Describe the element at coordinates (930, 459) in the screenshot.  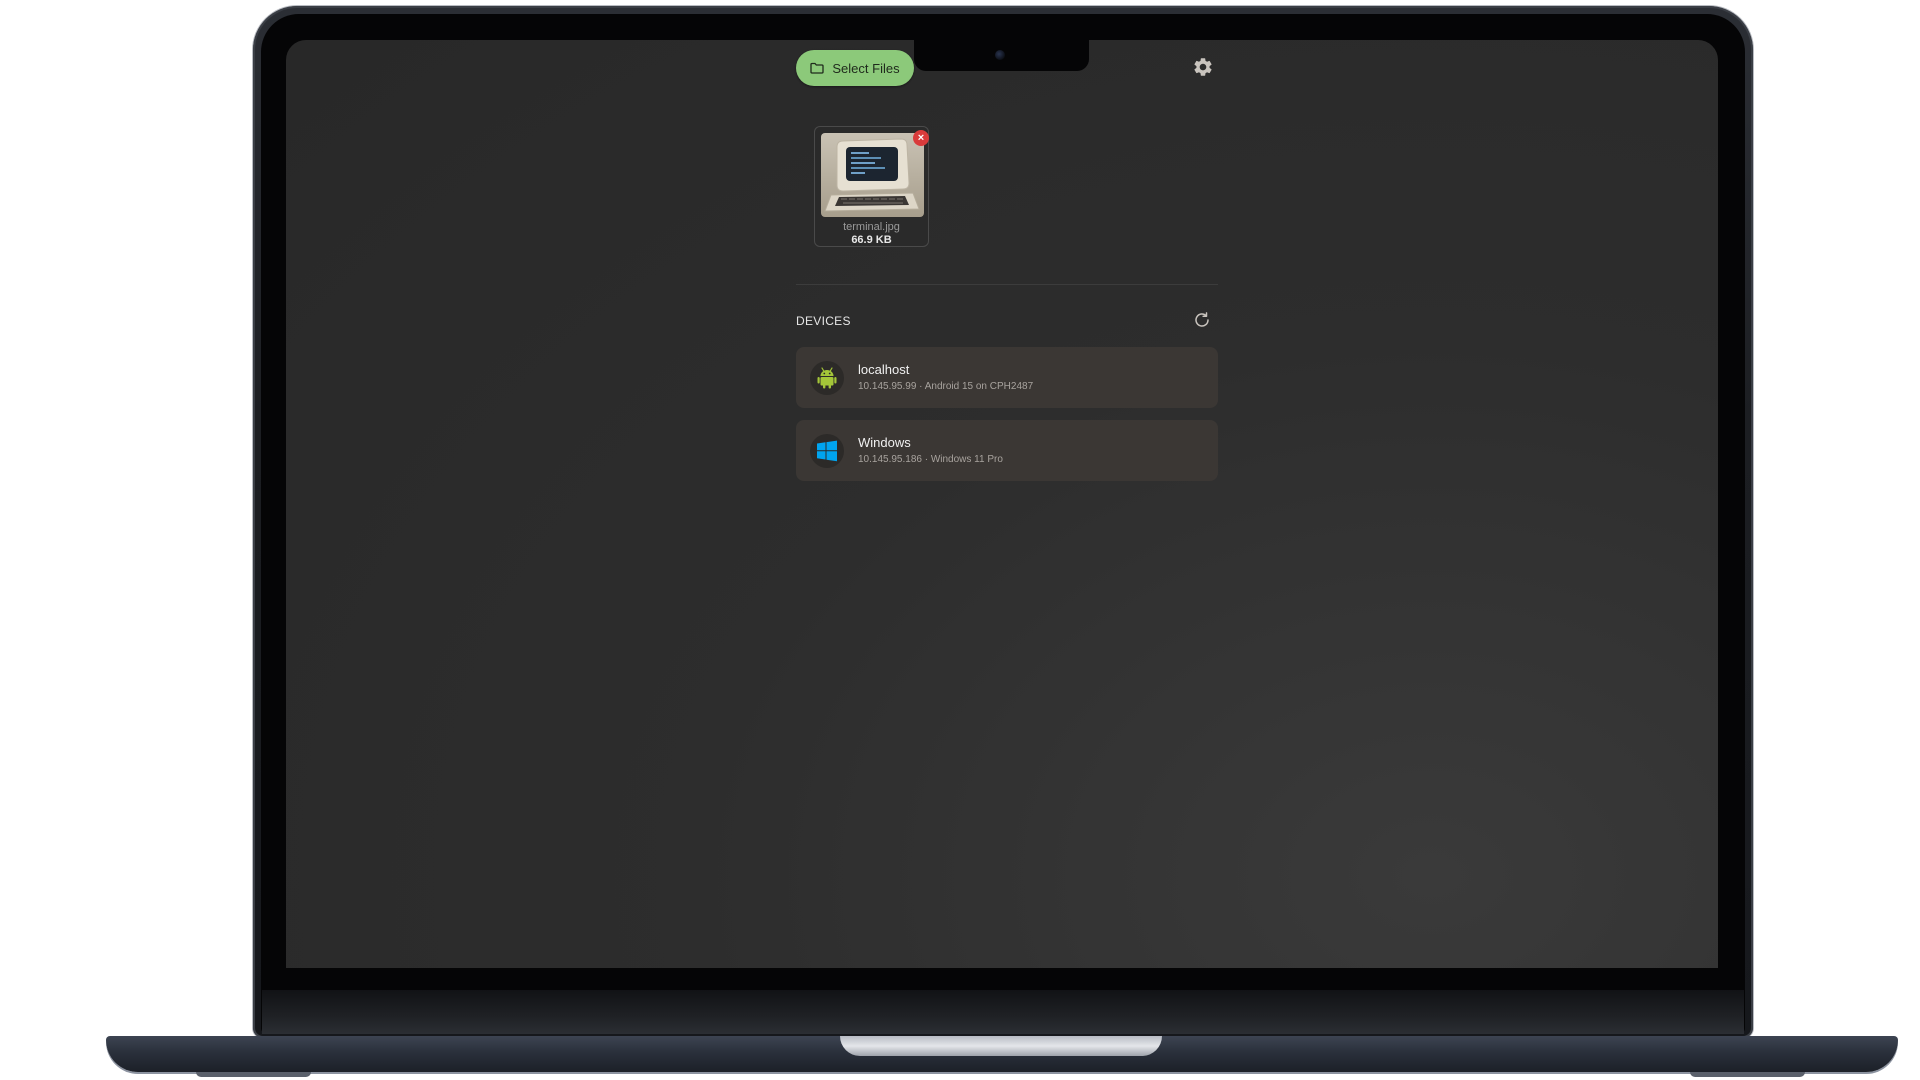
I see `device-detail: 10.145.95.186 · Windows 11 Pro` at that location.